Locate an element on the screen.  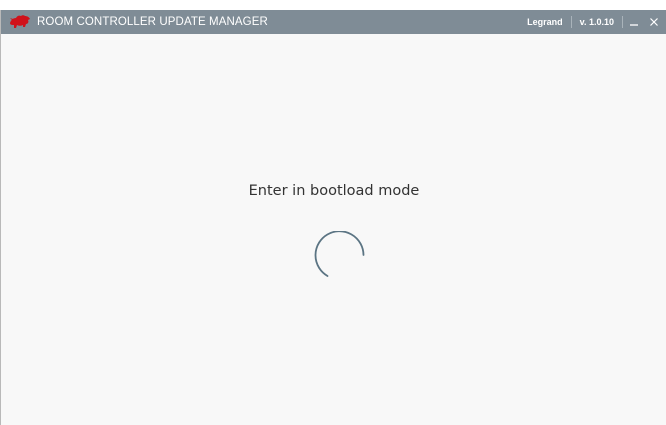
version-label: v. 1.0.10 is located at coordinates (596, 22).